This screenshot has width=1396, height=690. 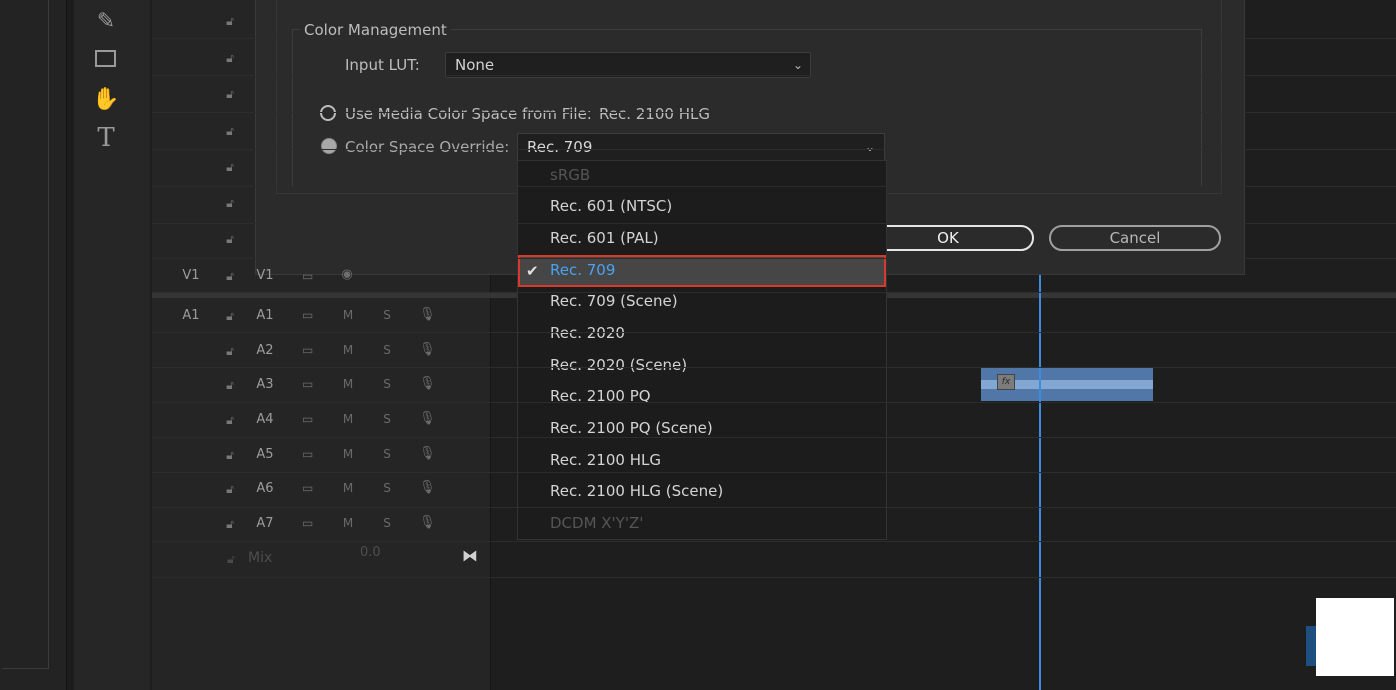 I want to click on rectangle-tool-icon, so click(x=106, y=62).